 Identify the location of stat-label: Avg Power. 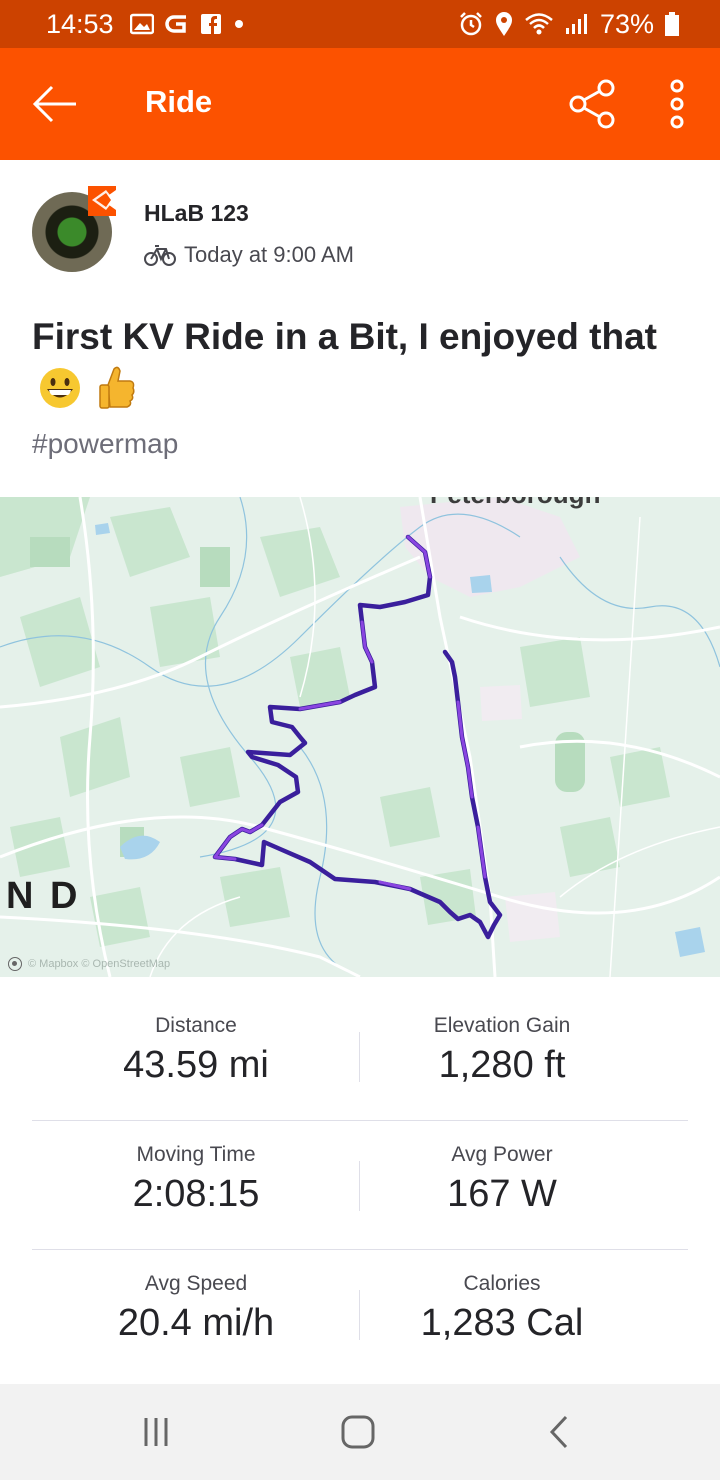
(502, 1154).